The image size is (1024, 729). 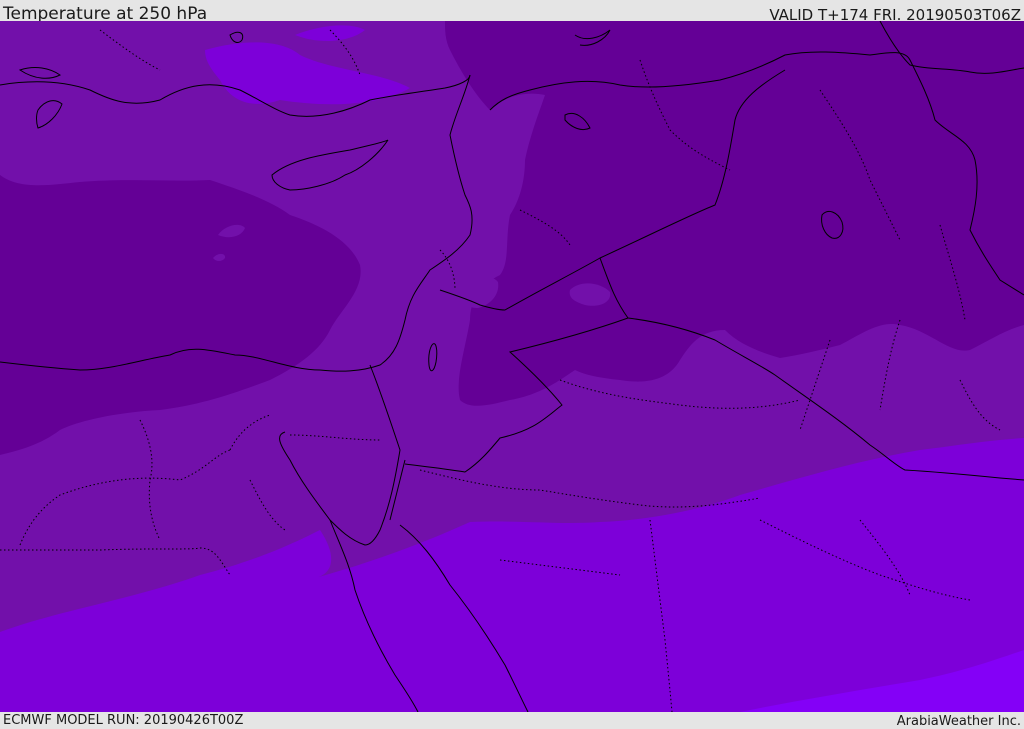 I want to click on credit-label: ArabiaWeather Inc., so click(x=958, y=721).